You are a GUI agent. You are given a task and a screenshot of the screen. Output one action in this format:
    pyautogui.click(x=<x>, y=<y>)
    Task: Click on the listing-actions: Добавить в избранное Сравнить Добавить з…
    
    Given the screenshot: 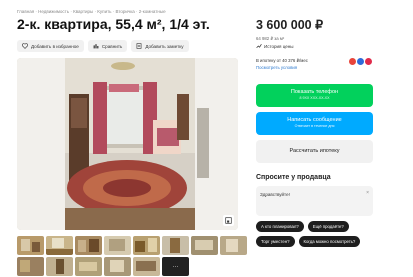 What is the action you would take?
    pyautogui.click(x=103, y=46)
    